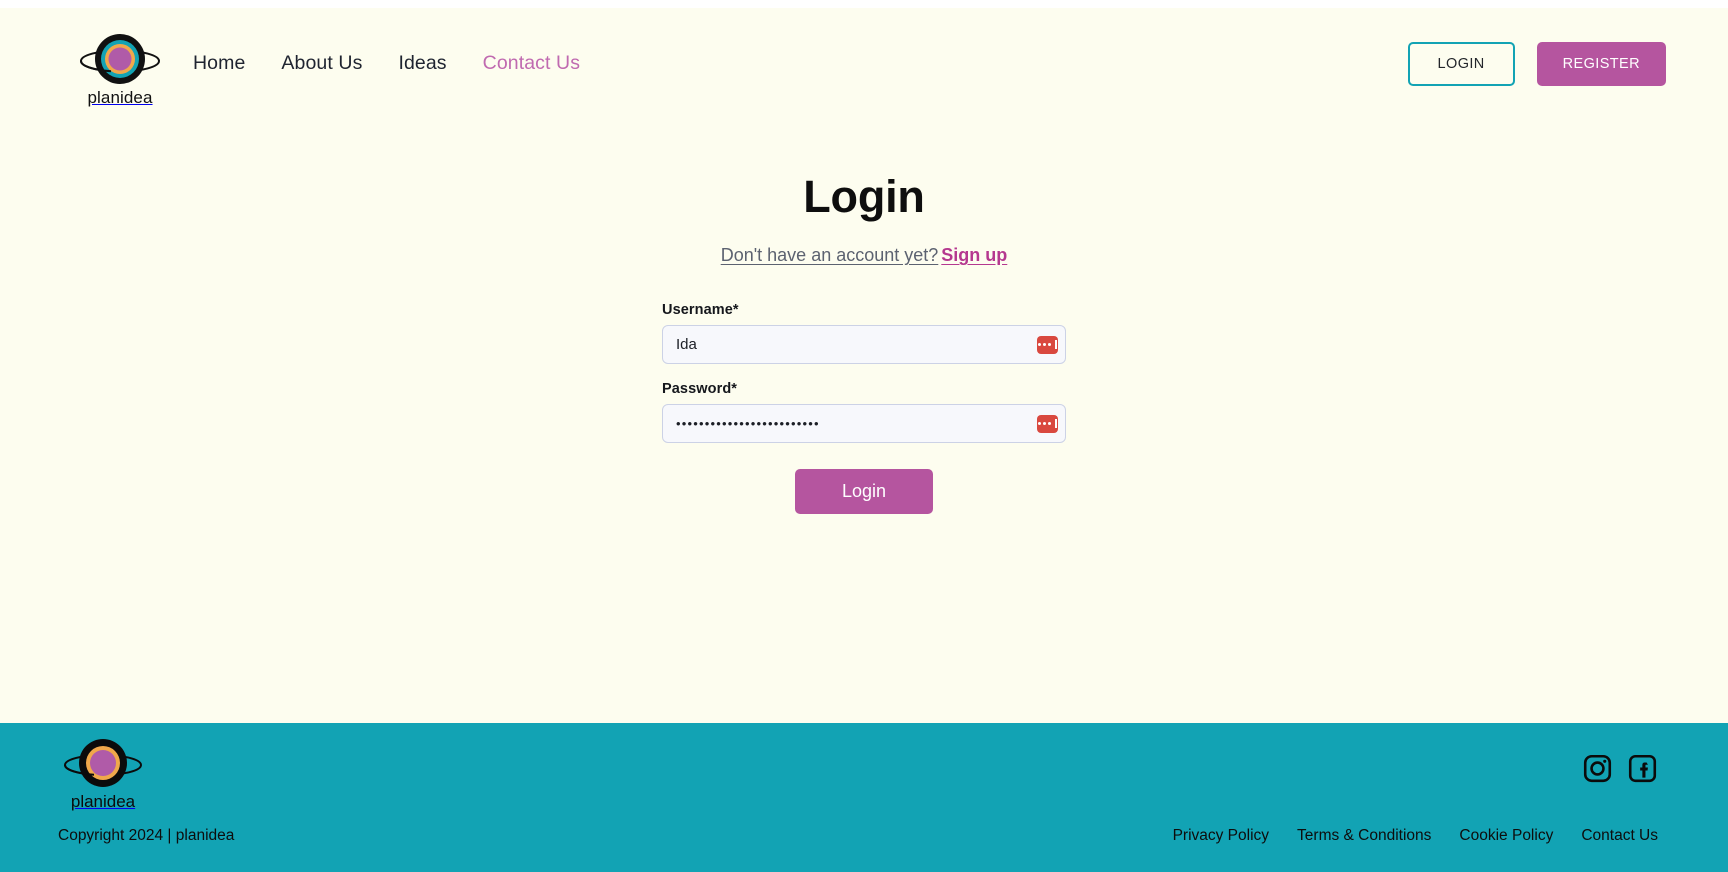 The image size is (1728, 872). I want to click on username-input-wrap, so click(864, 344).